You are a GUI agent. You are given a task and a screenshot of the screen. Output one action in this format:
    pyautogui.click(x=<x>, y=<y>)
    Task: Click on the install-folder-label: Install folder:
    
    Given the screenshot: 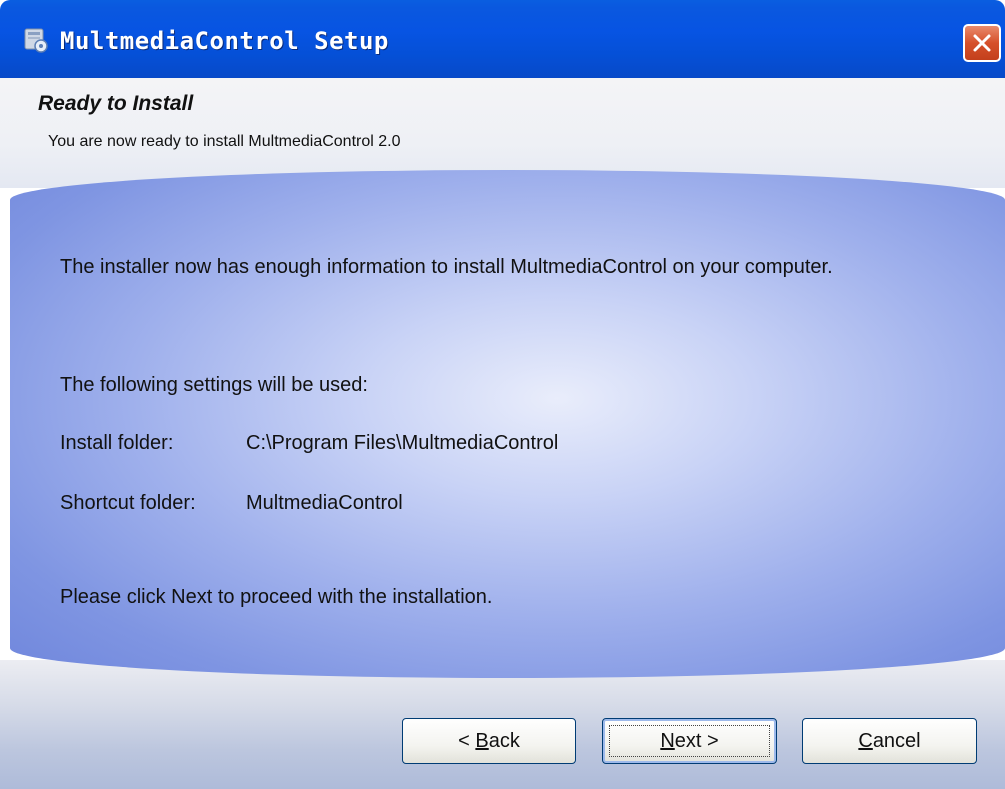 What is the action you would take?
    pyautogui.click(x=117, y=443)
    